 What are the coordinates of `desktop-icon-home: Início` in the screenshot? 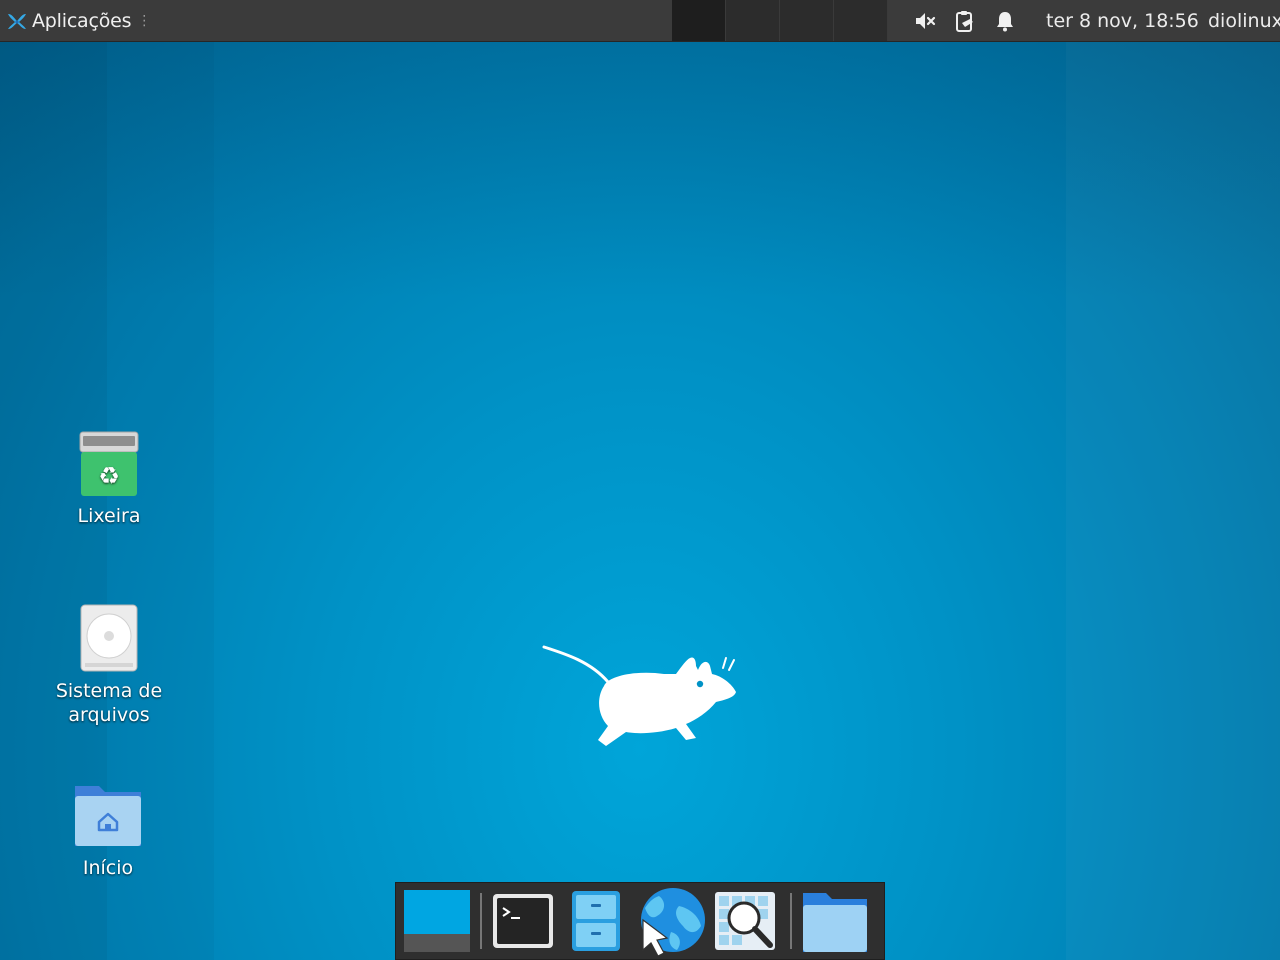 It's located at (108, 829).